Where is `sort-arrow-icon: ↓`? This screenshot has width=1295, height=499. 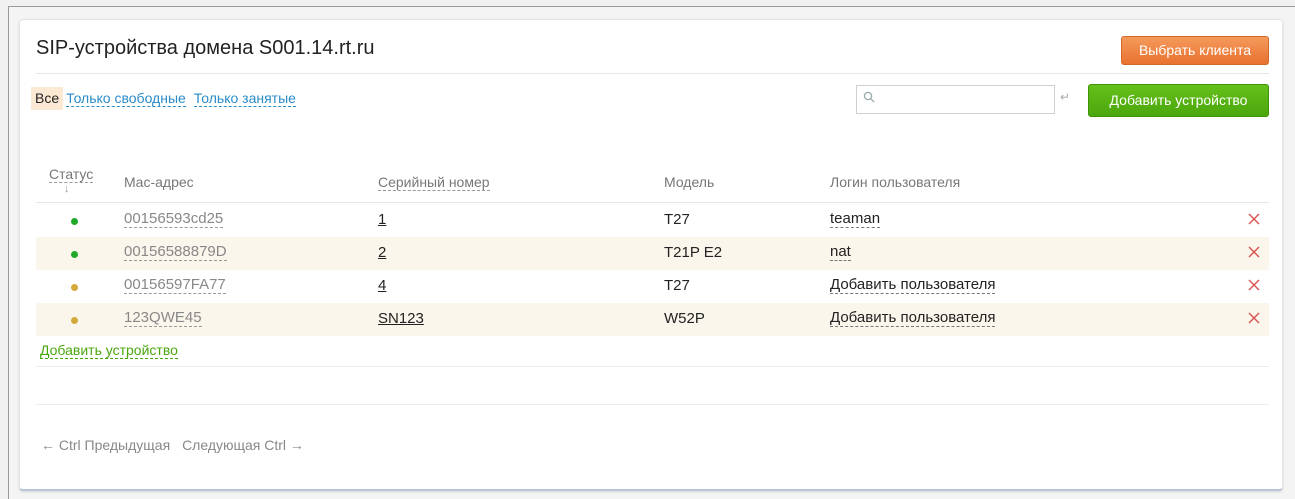
sort-arrow-icon: ↓ is located at coordinates (67, 189).